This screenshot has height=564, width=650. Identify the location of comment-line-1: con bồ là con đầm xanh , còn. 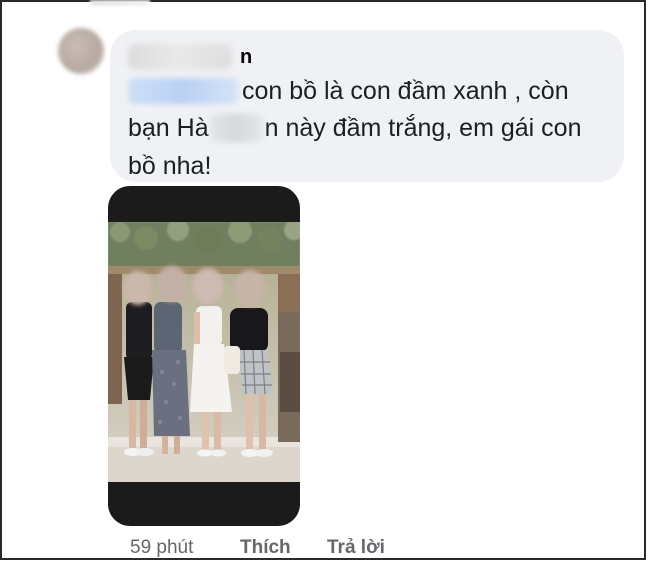
(348, 91).